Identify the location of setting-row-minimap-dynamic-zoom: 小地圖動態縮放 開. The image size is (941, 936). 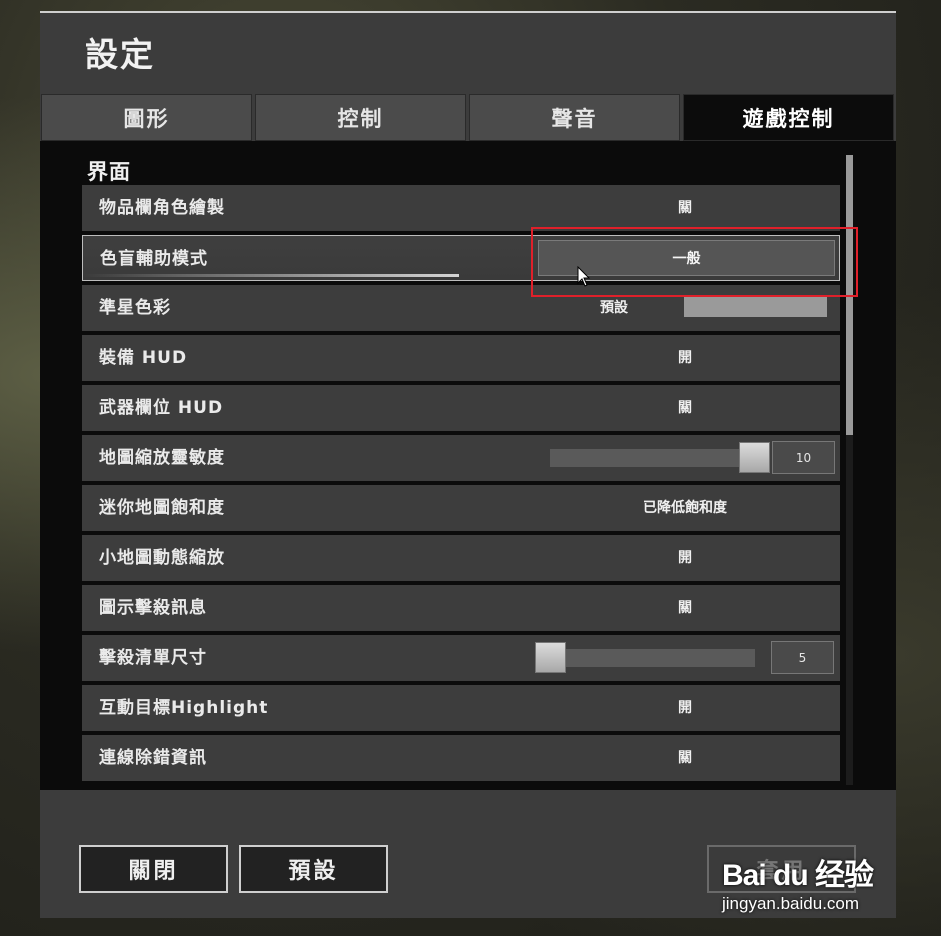
(461, 558).